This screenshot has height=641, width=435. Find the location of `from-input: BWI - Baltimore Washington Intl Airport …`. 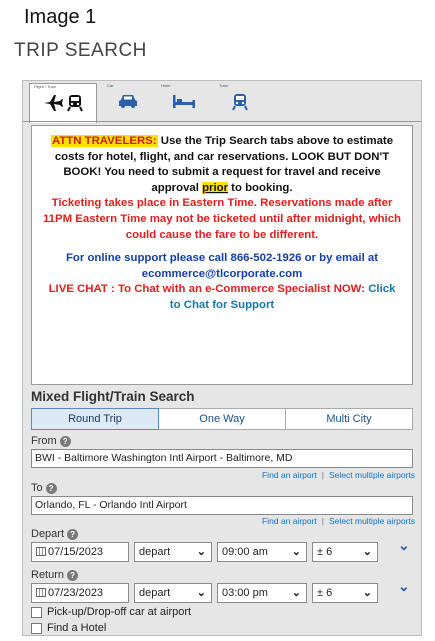

from-input: BWI - Baltimore Washington Intl Airport … is located at coordinates (222, 458).